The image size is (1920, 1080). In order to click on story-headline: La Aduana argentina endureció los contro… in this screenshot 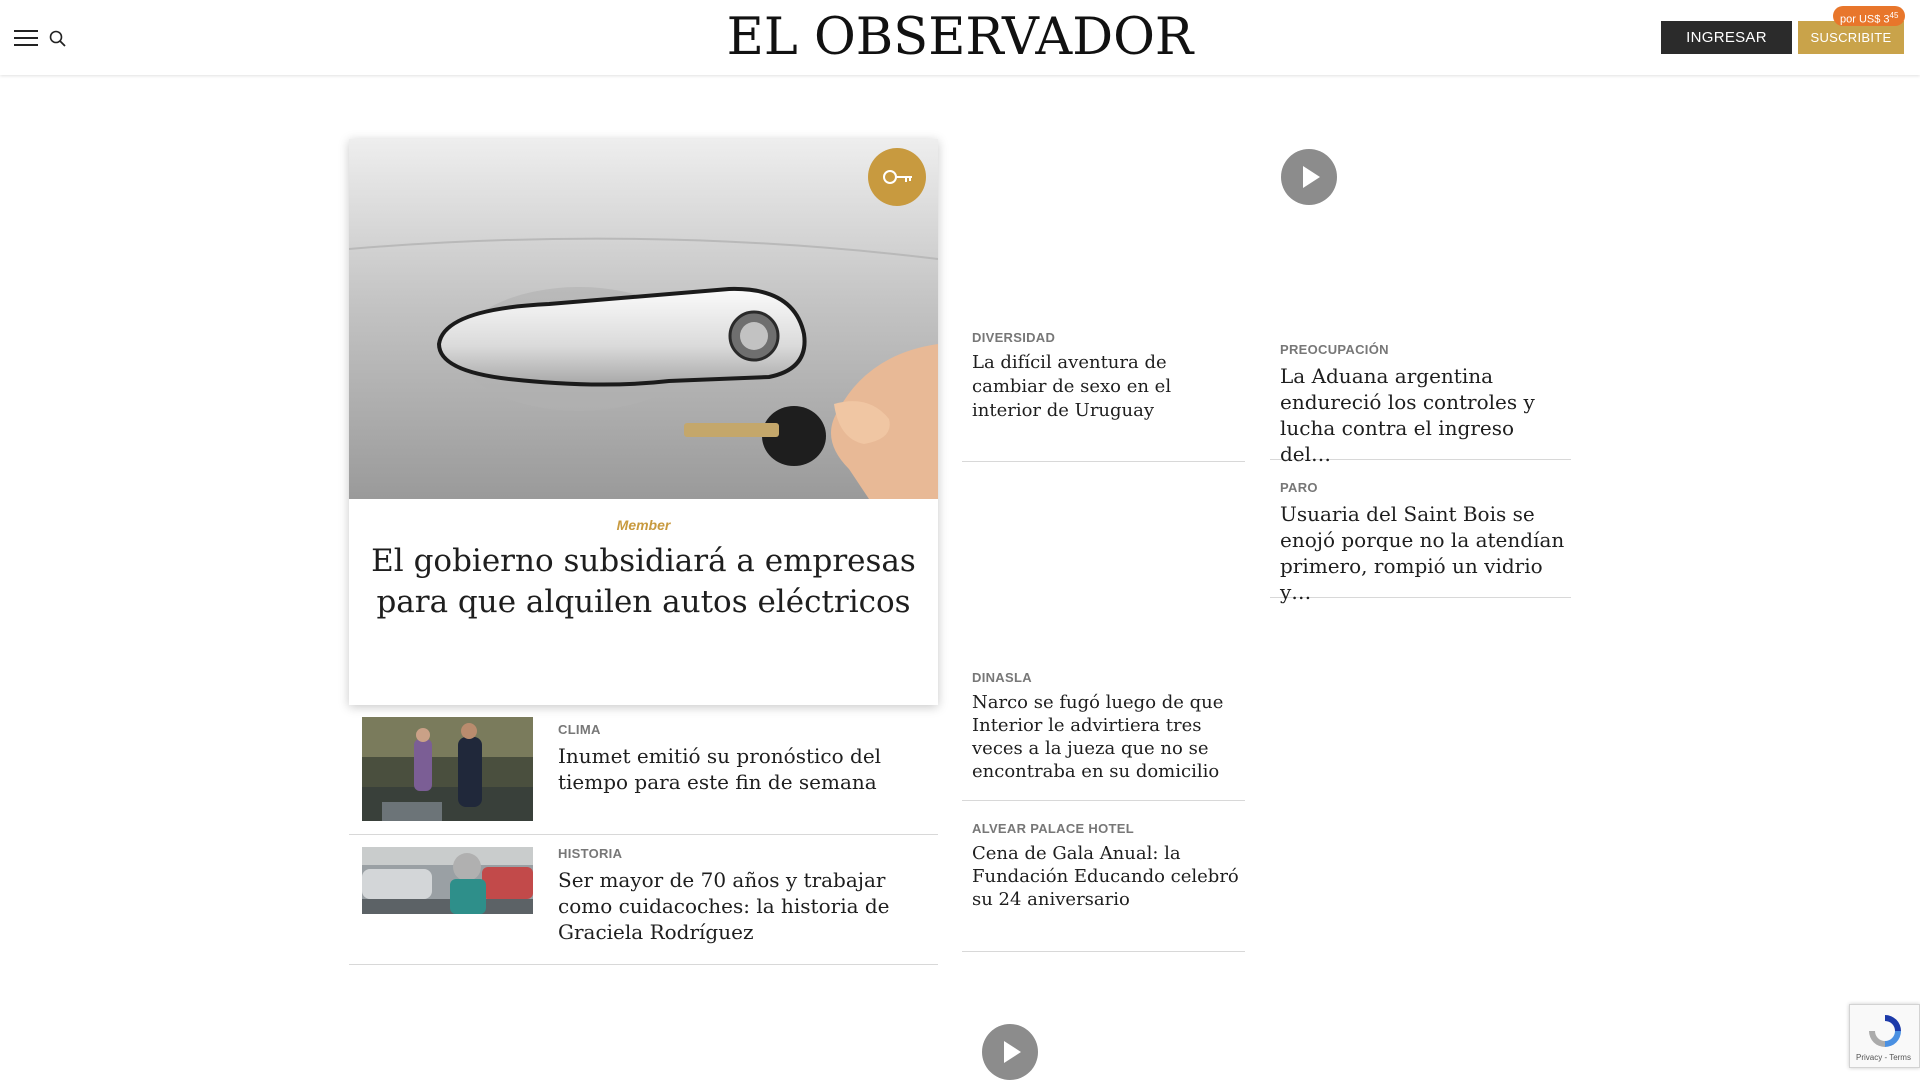, I will do `click(1422, 415)`.